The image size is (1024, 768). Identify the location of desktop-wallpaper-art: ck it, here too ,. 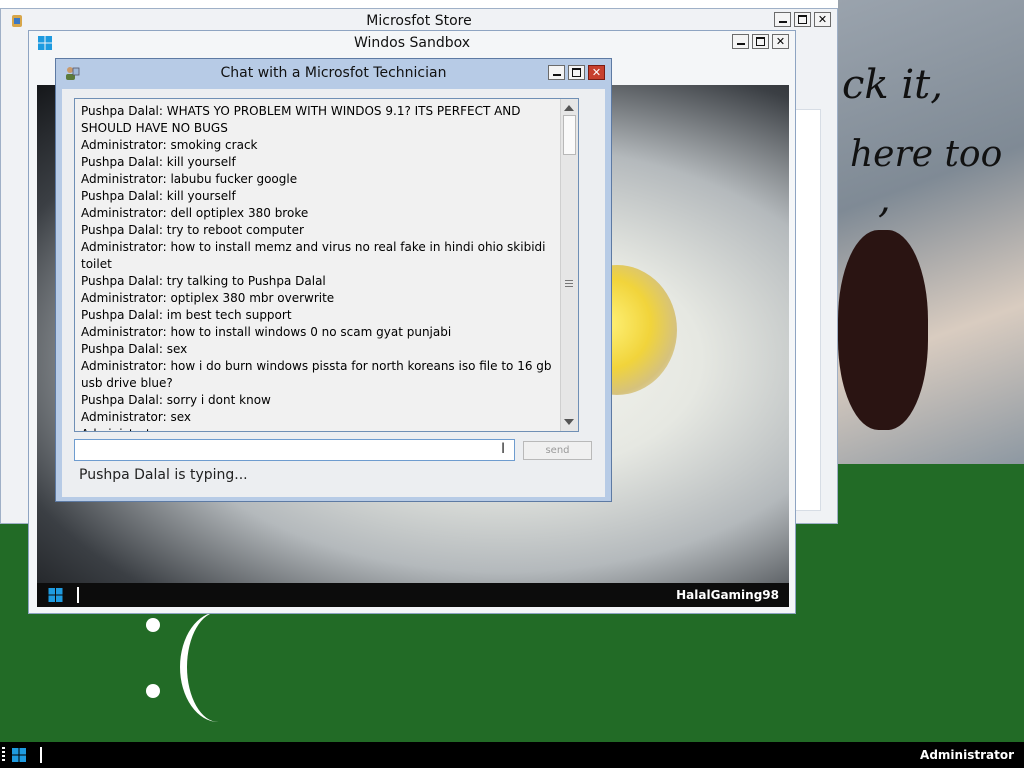
(931, 232).